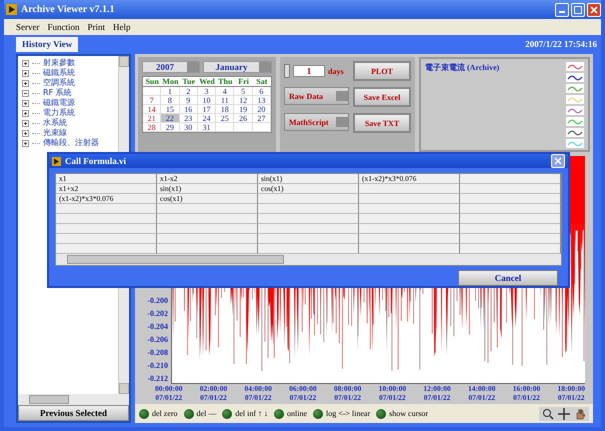 This screenshot has height=431, width=605. Describe the element at coordinates (157, 340) in the screenshot. I see `y-tick-label: -0.206` at that location.